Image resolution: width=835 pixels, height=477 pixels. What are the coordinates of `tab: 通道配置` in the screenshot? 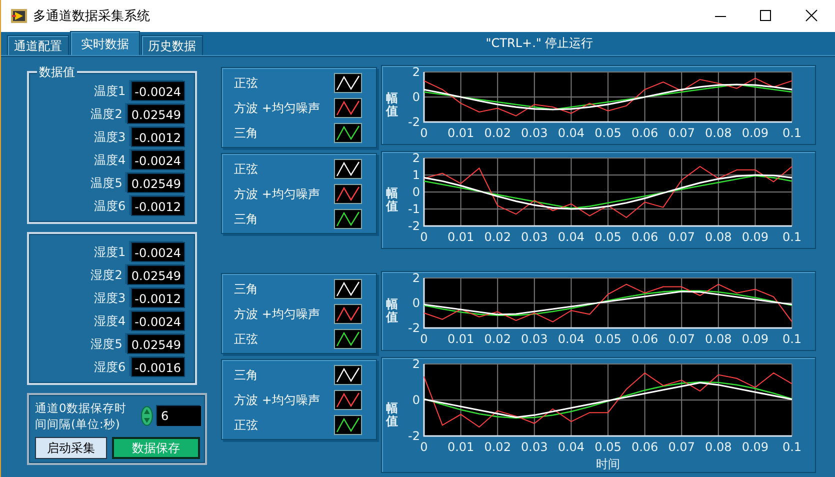 It's located at (38, 45).